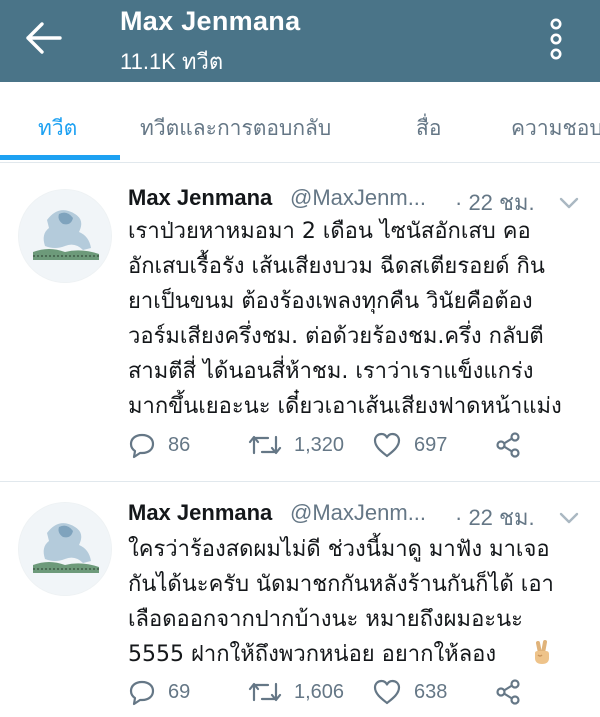 This screenshot has width=600, height=717. Describe the element at coordinates (210, 21) in the screenshot. I see `profile-name: Max Jenmana` at that location.